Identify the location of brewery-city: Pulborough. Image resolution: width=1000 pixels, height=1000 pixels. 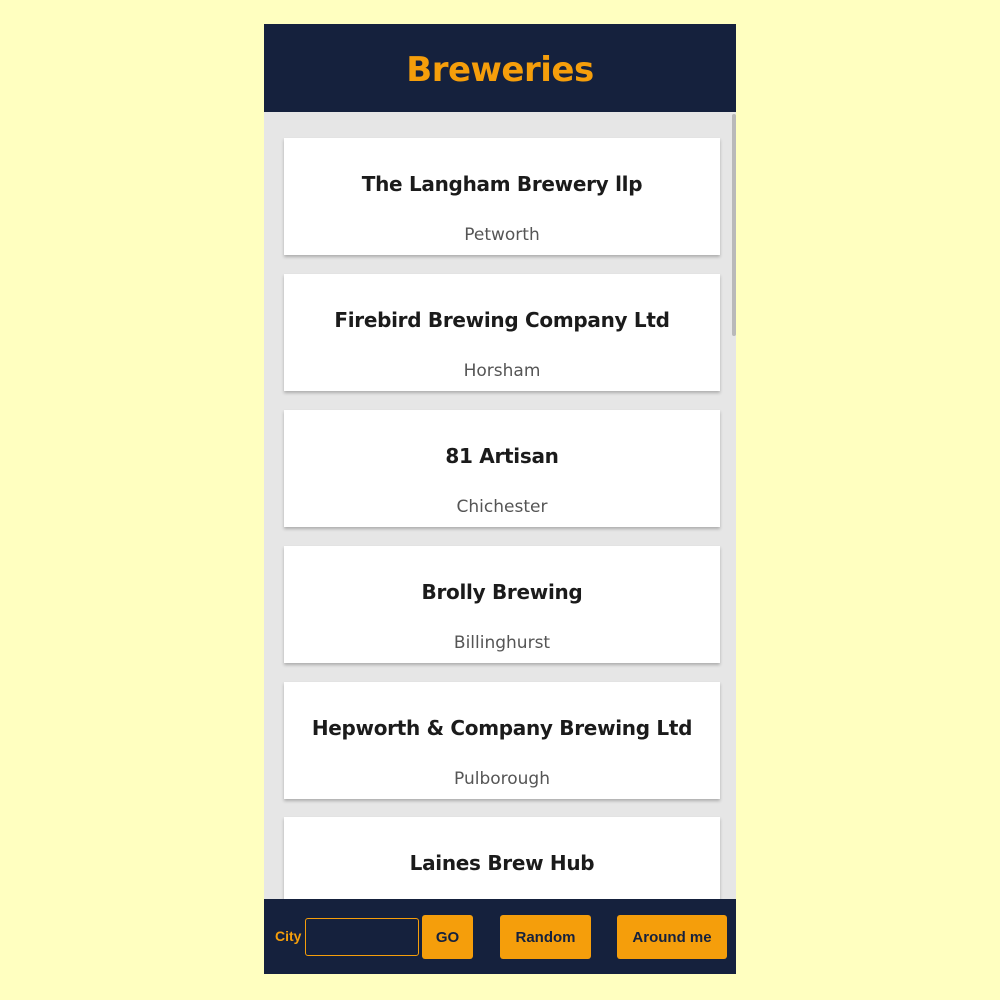
(502, 779).